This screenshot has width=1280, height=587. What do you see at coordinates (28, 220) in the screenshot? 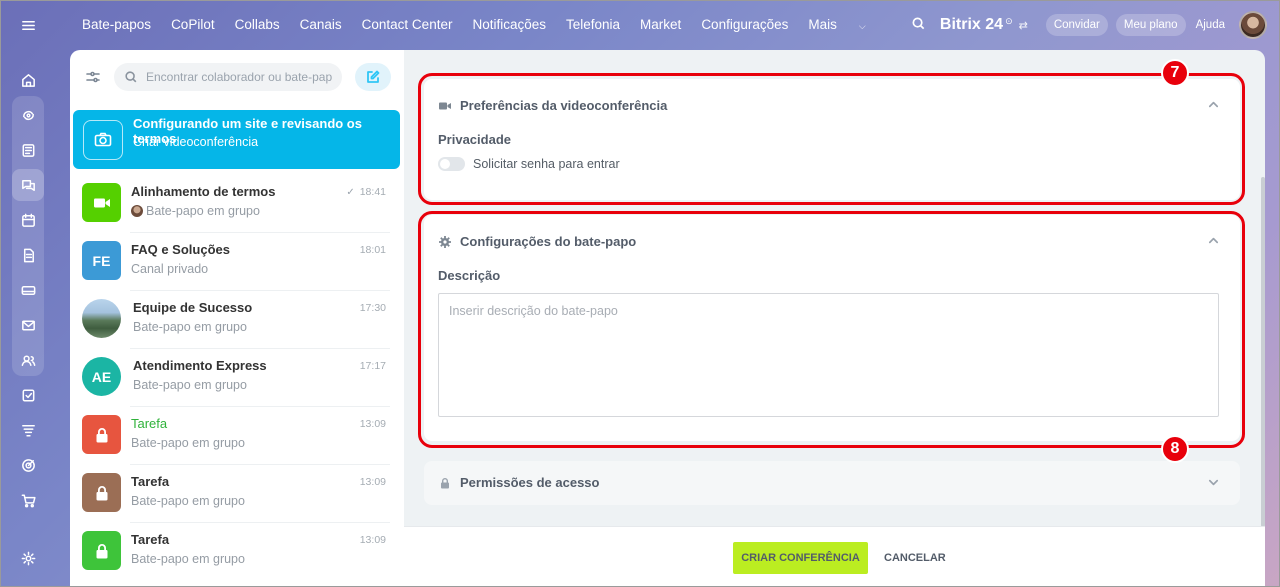
I see `calendar-icon` at bounding box center [28, 220].